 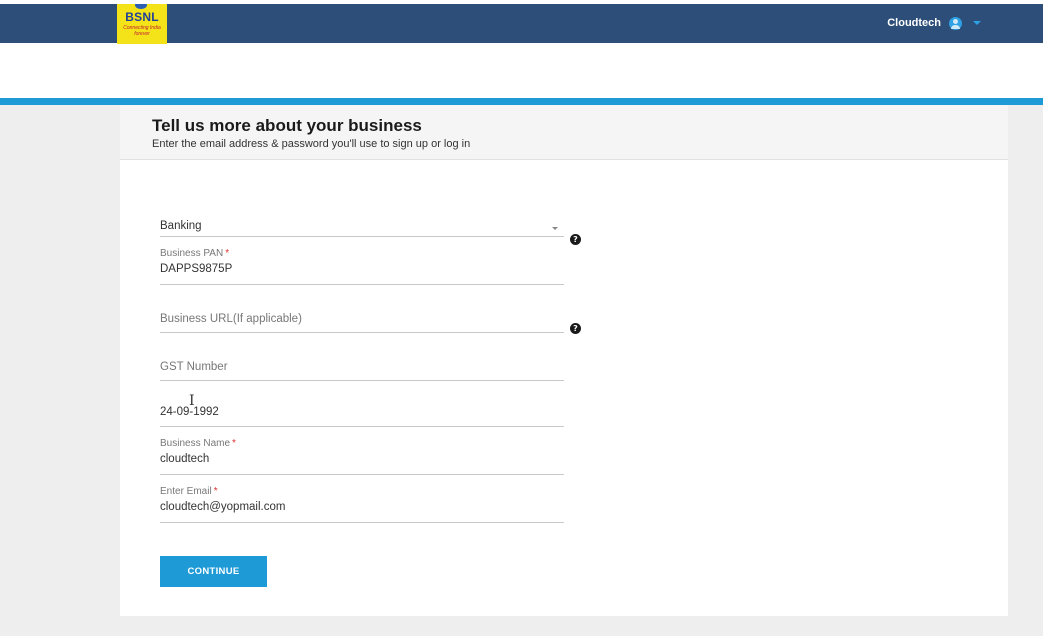 What do you see at coordinates (362, 507) in the screenshot?
I see `email-value: cloudtech@yopmail.com` at bounding box center [362, 507].